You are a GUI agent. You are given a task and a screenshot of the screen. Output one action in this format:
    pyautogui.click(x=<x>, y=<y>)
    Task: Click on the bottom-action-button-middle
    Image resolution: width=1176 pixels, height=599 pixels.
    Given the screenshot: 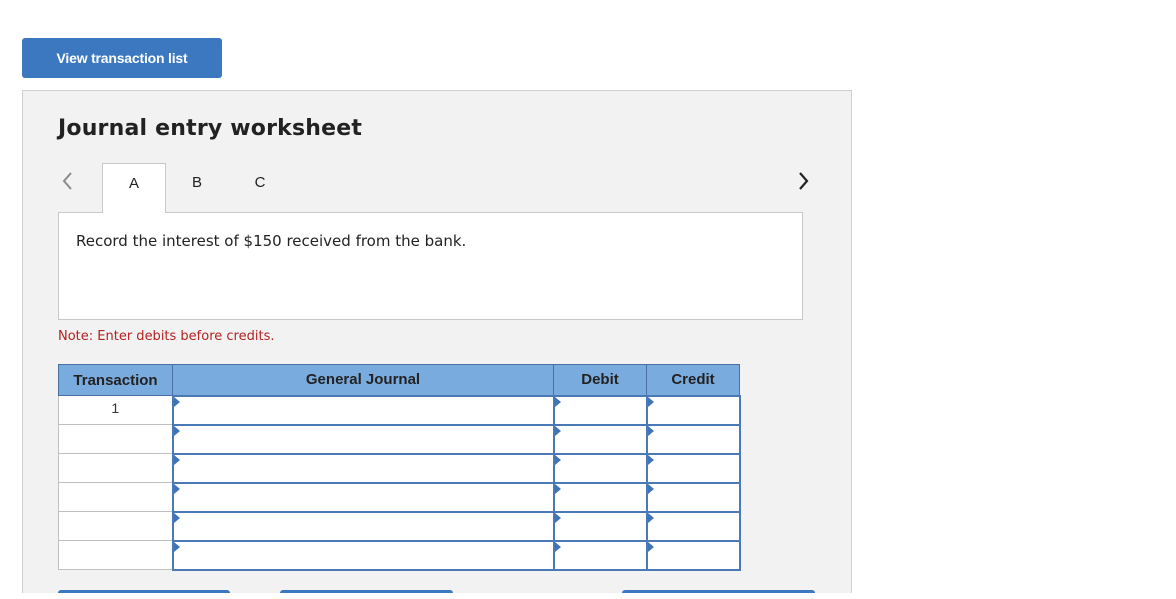 What is the action you would take?
    pyautogui.click(x=366, y=591)
    